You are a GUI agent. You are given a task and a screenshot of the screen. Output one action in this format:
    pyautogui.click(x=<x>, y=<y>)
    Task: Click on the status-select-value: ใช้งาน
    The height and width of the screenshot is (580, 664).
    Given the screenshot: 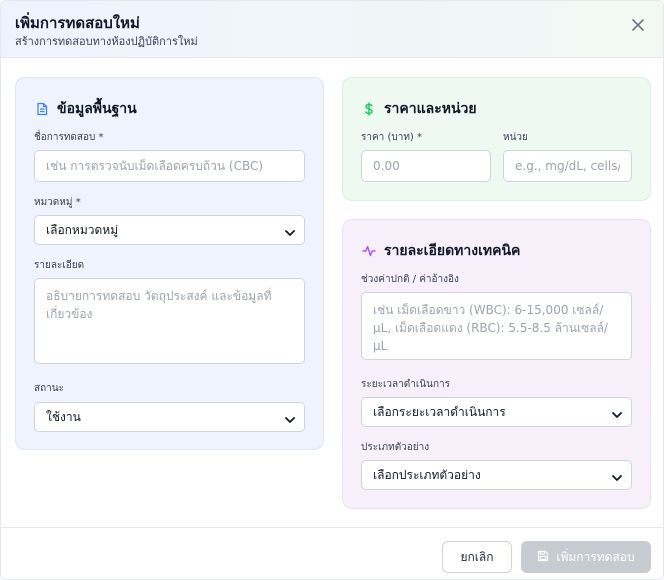 What is the action you would take?
    pyautogui.click(x=63, y=416)
    